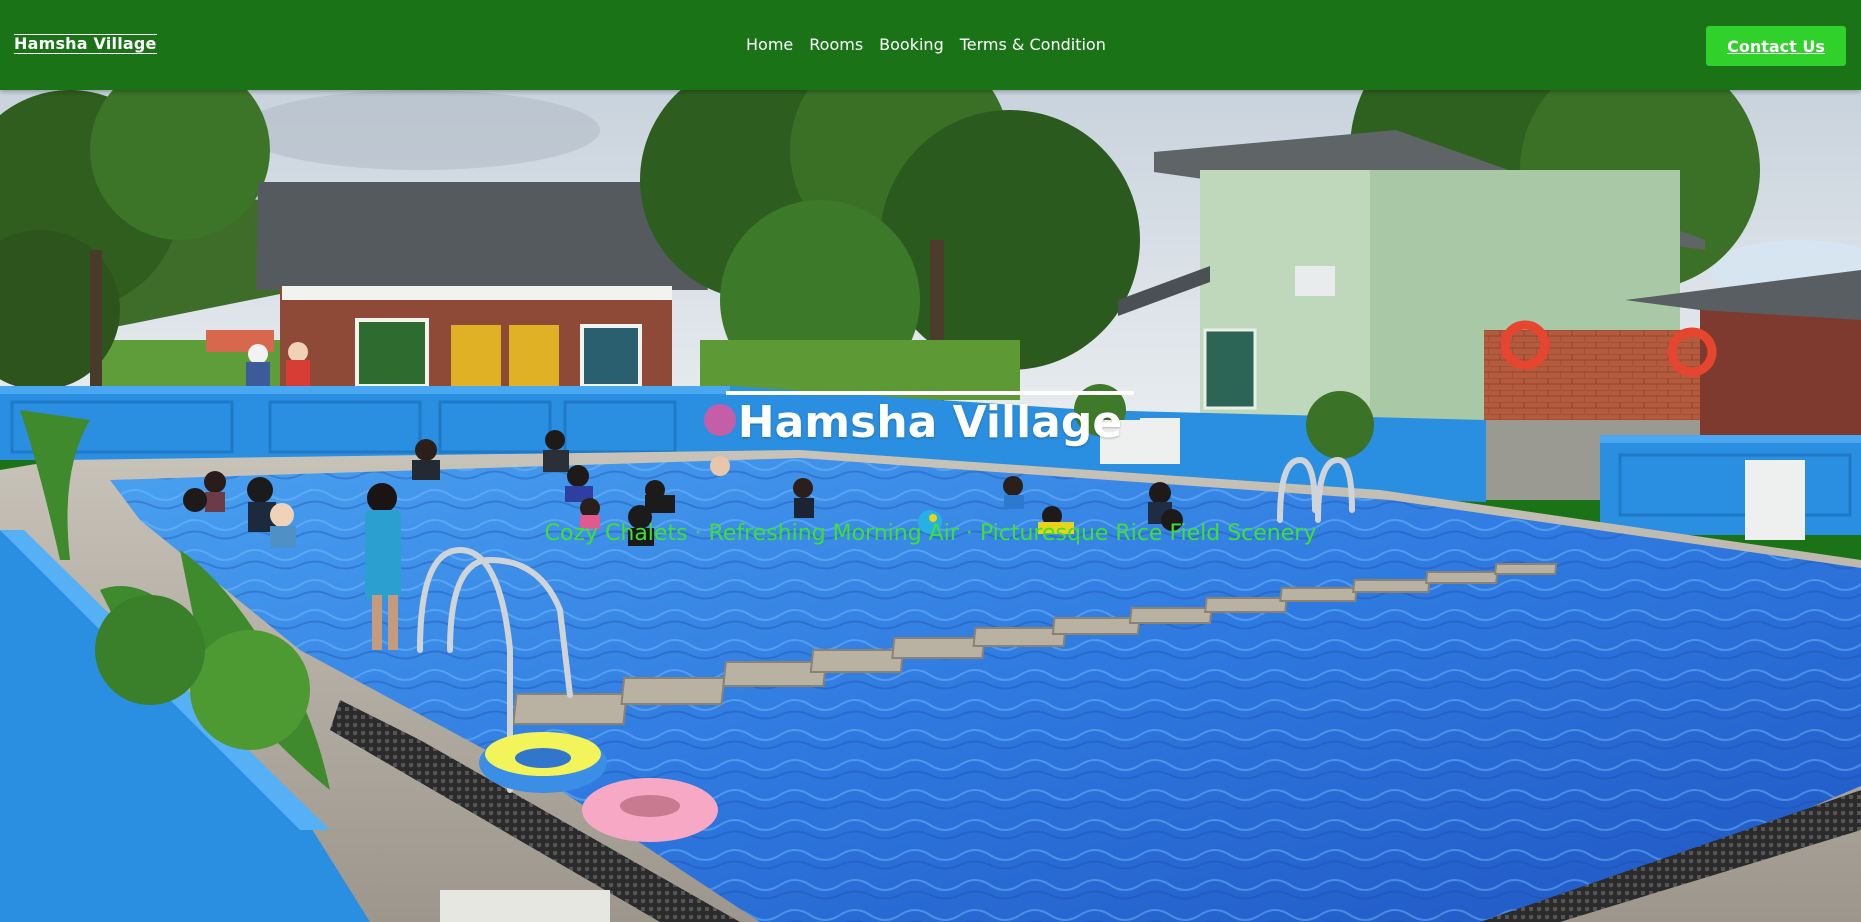 This screenshot has width=1861, height=922. What do you see at coordinates (836, 45) in the screenshot?
I see `nav-rooms: Rooms` at bounding box center [836, 45].